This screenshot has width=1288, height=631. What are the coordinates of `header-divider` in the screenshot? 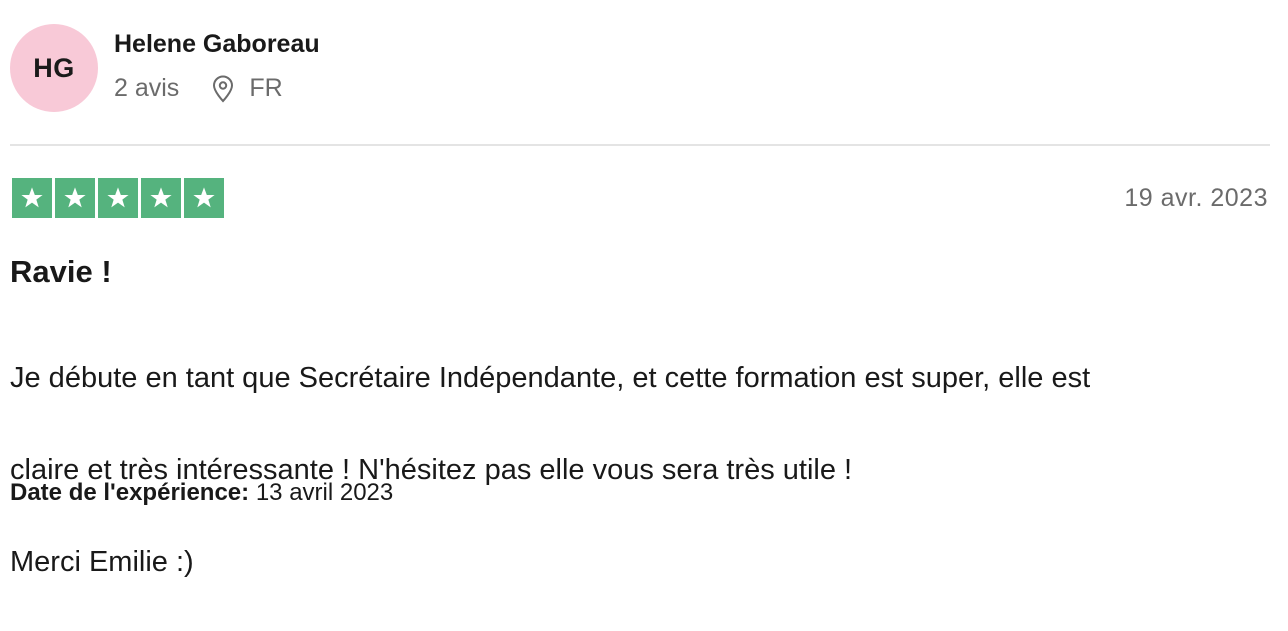 It's located at (640, 145).